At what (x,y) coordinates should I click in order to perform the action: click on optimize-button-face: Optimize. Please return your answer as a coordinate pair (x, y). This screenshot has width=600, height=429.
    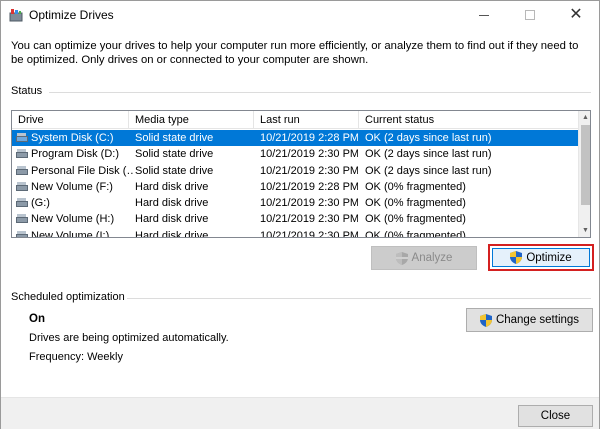
    Looking at the image, I should click on (541, 257).